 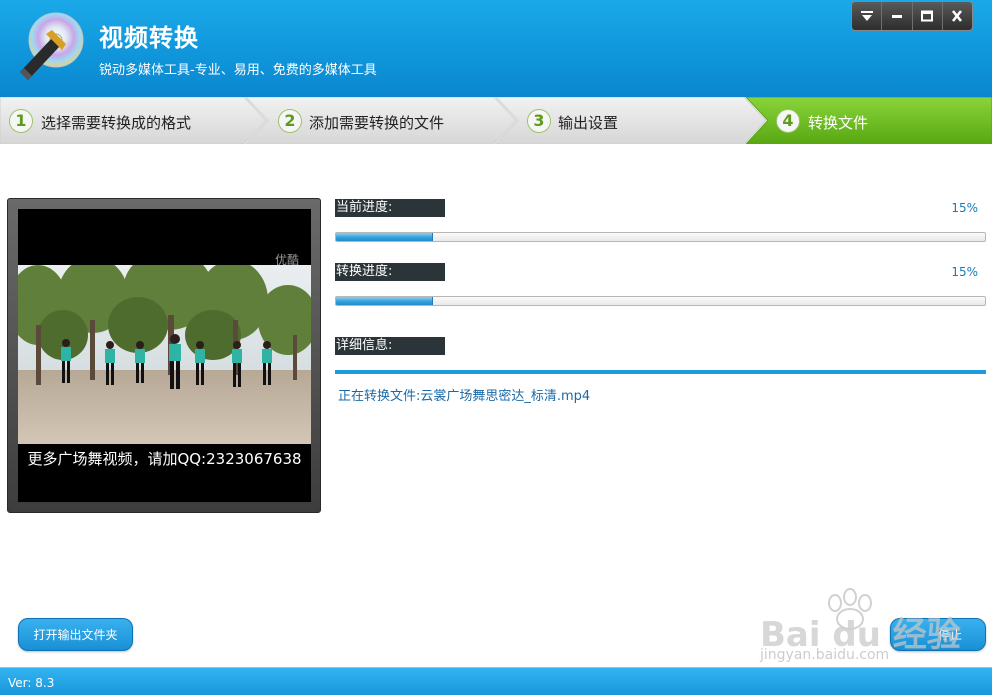 I want to click on status-bar: Ver: 8.3, so click(x=496, y=681).